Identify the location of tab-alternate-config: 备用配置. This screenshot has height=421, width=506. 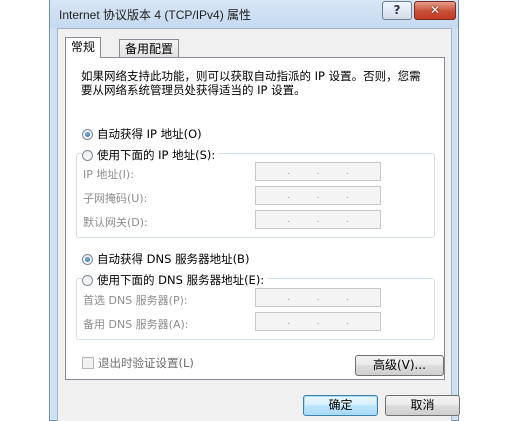
(149, 49).